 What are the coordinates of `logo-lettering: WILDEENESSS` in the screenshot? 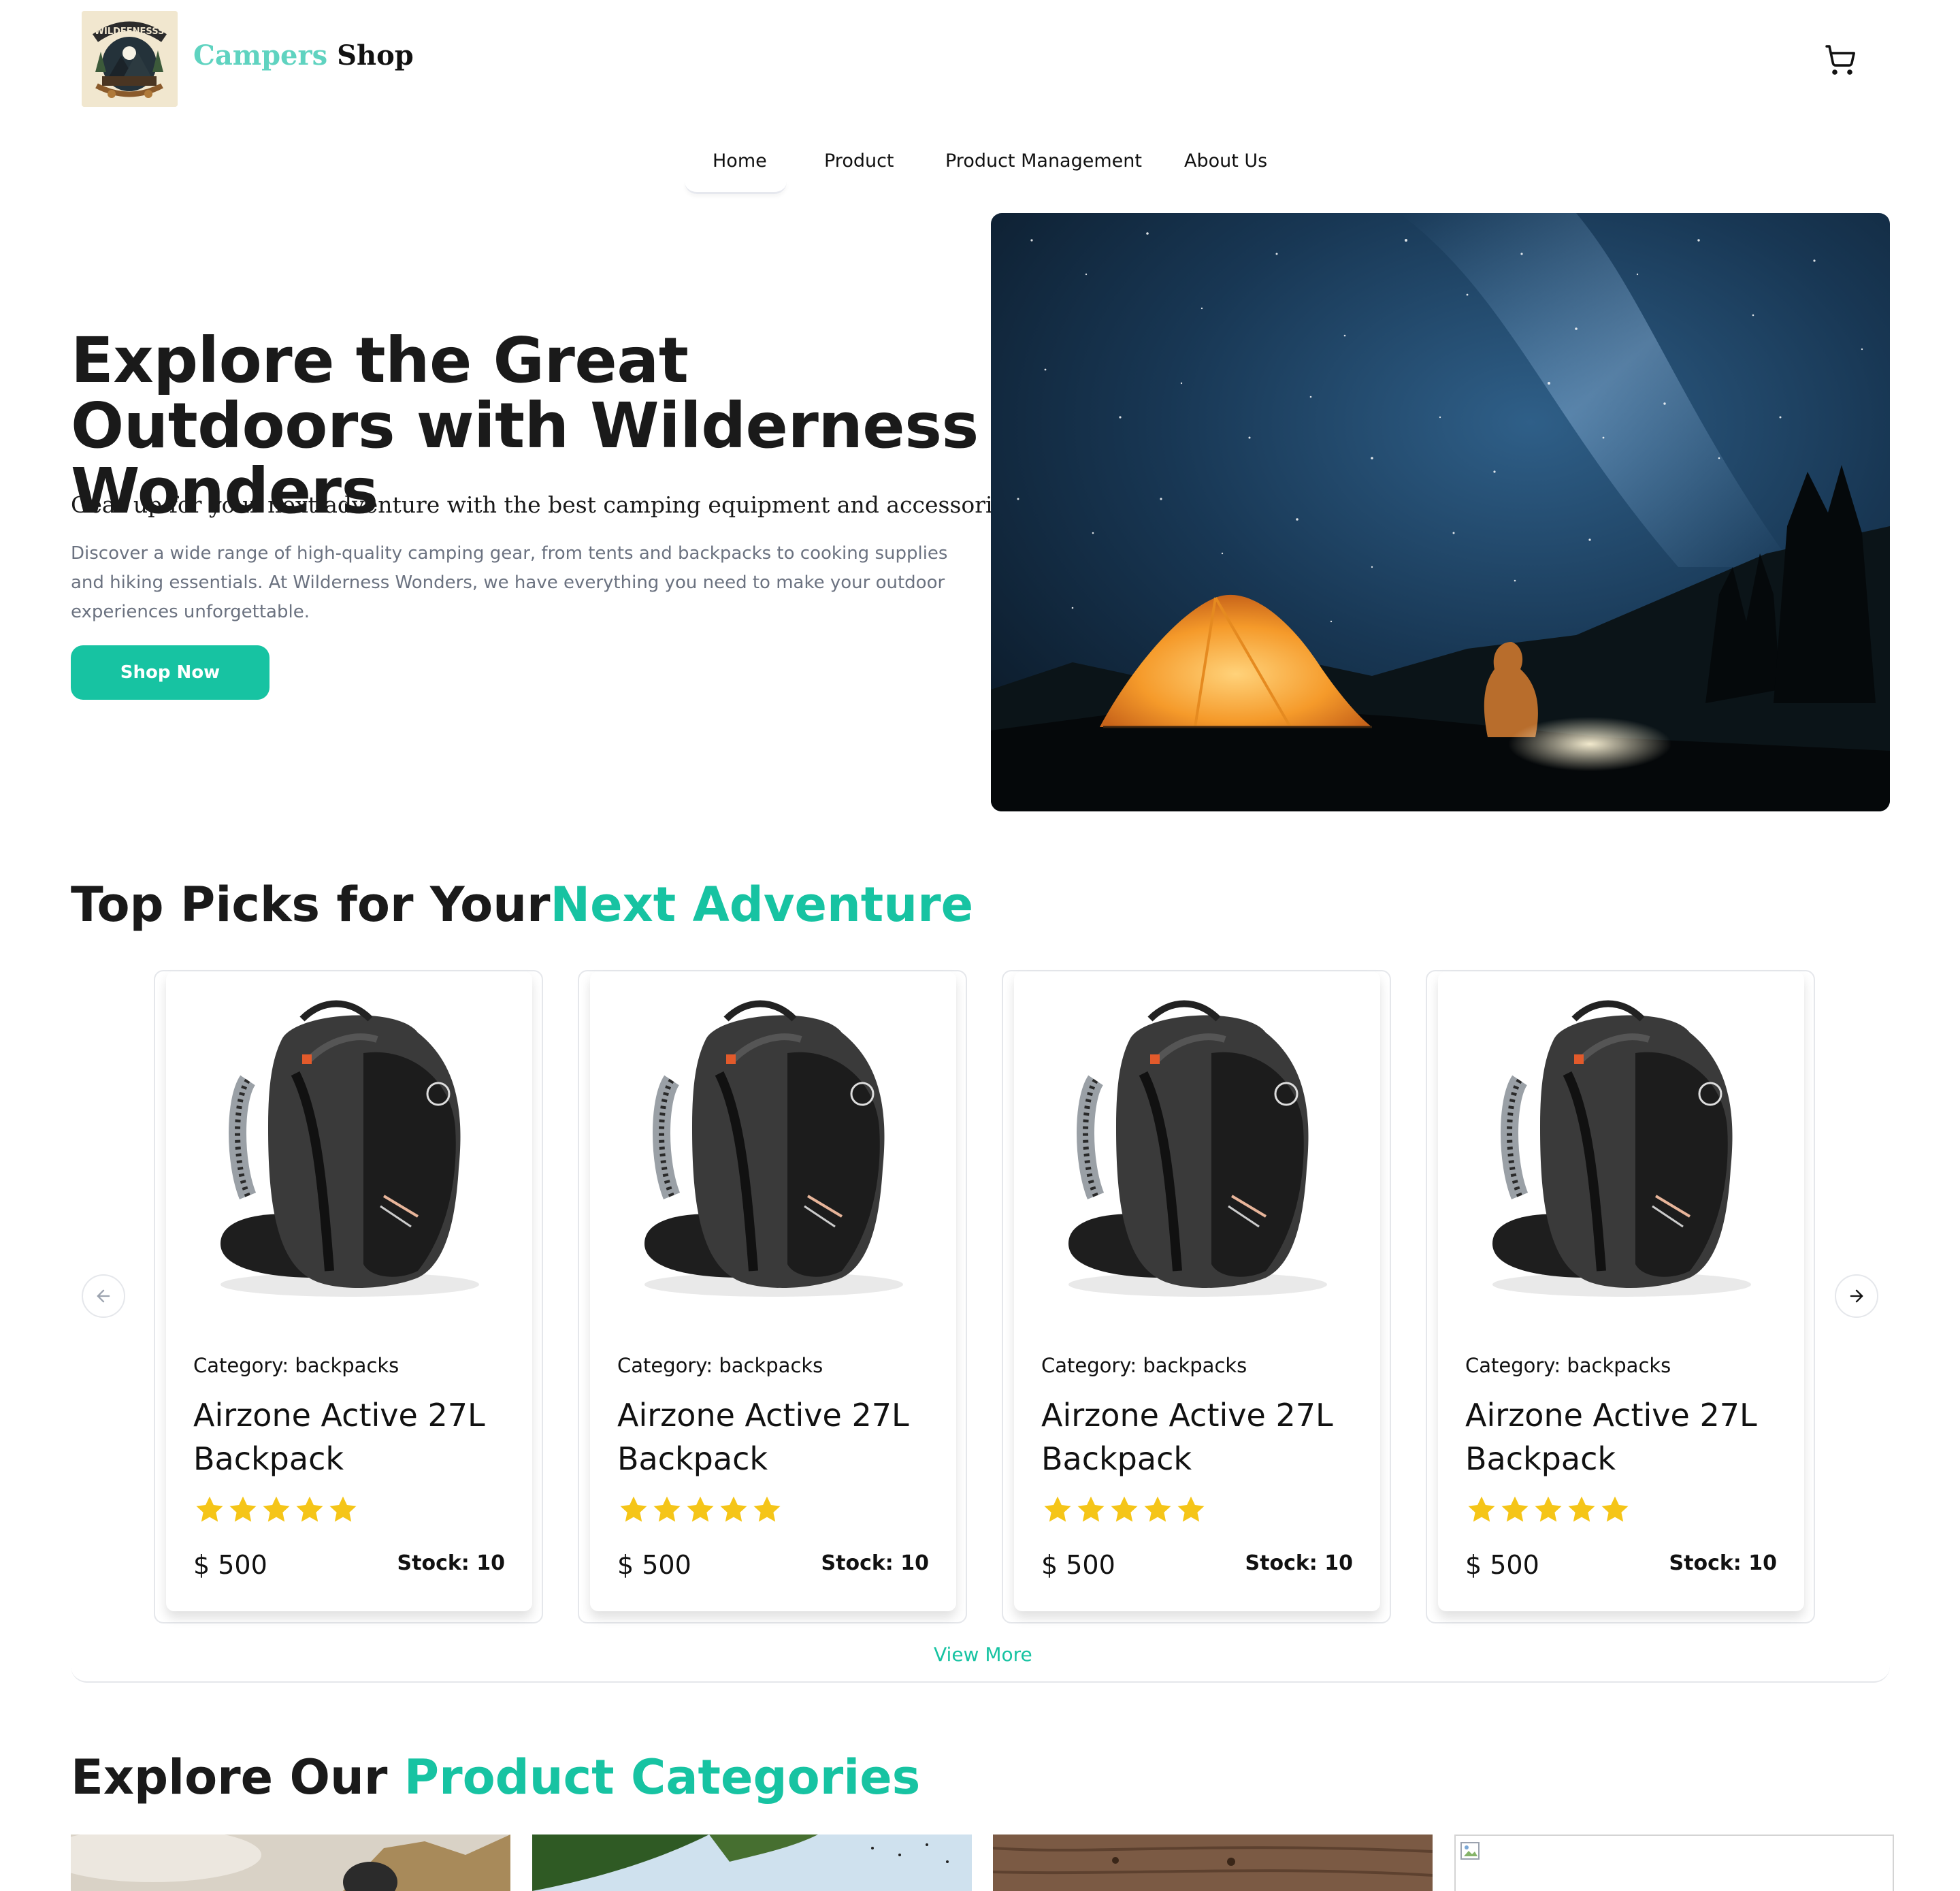 It's located at (130, 32).